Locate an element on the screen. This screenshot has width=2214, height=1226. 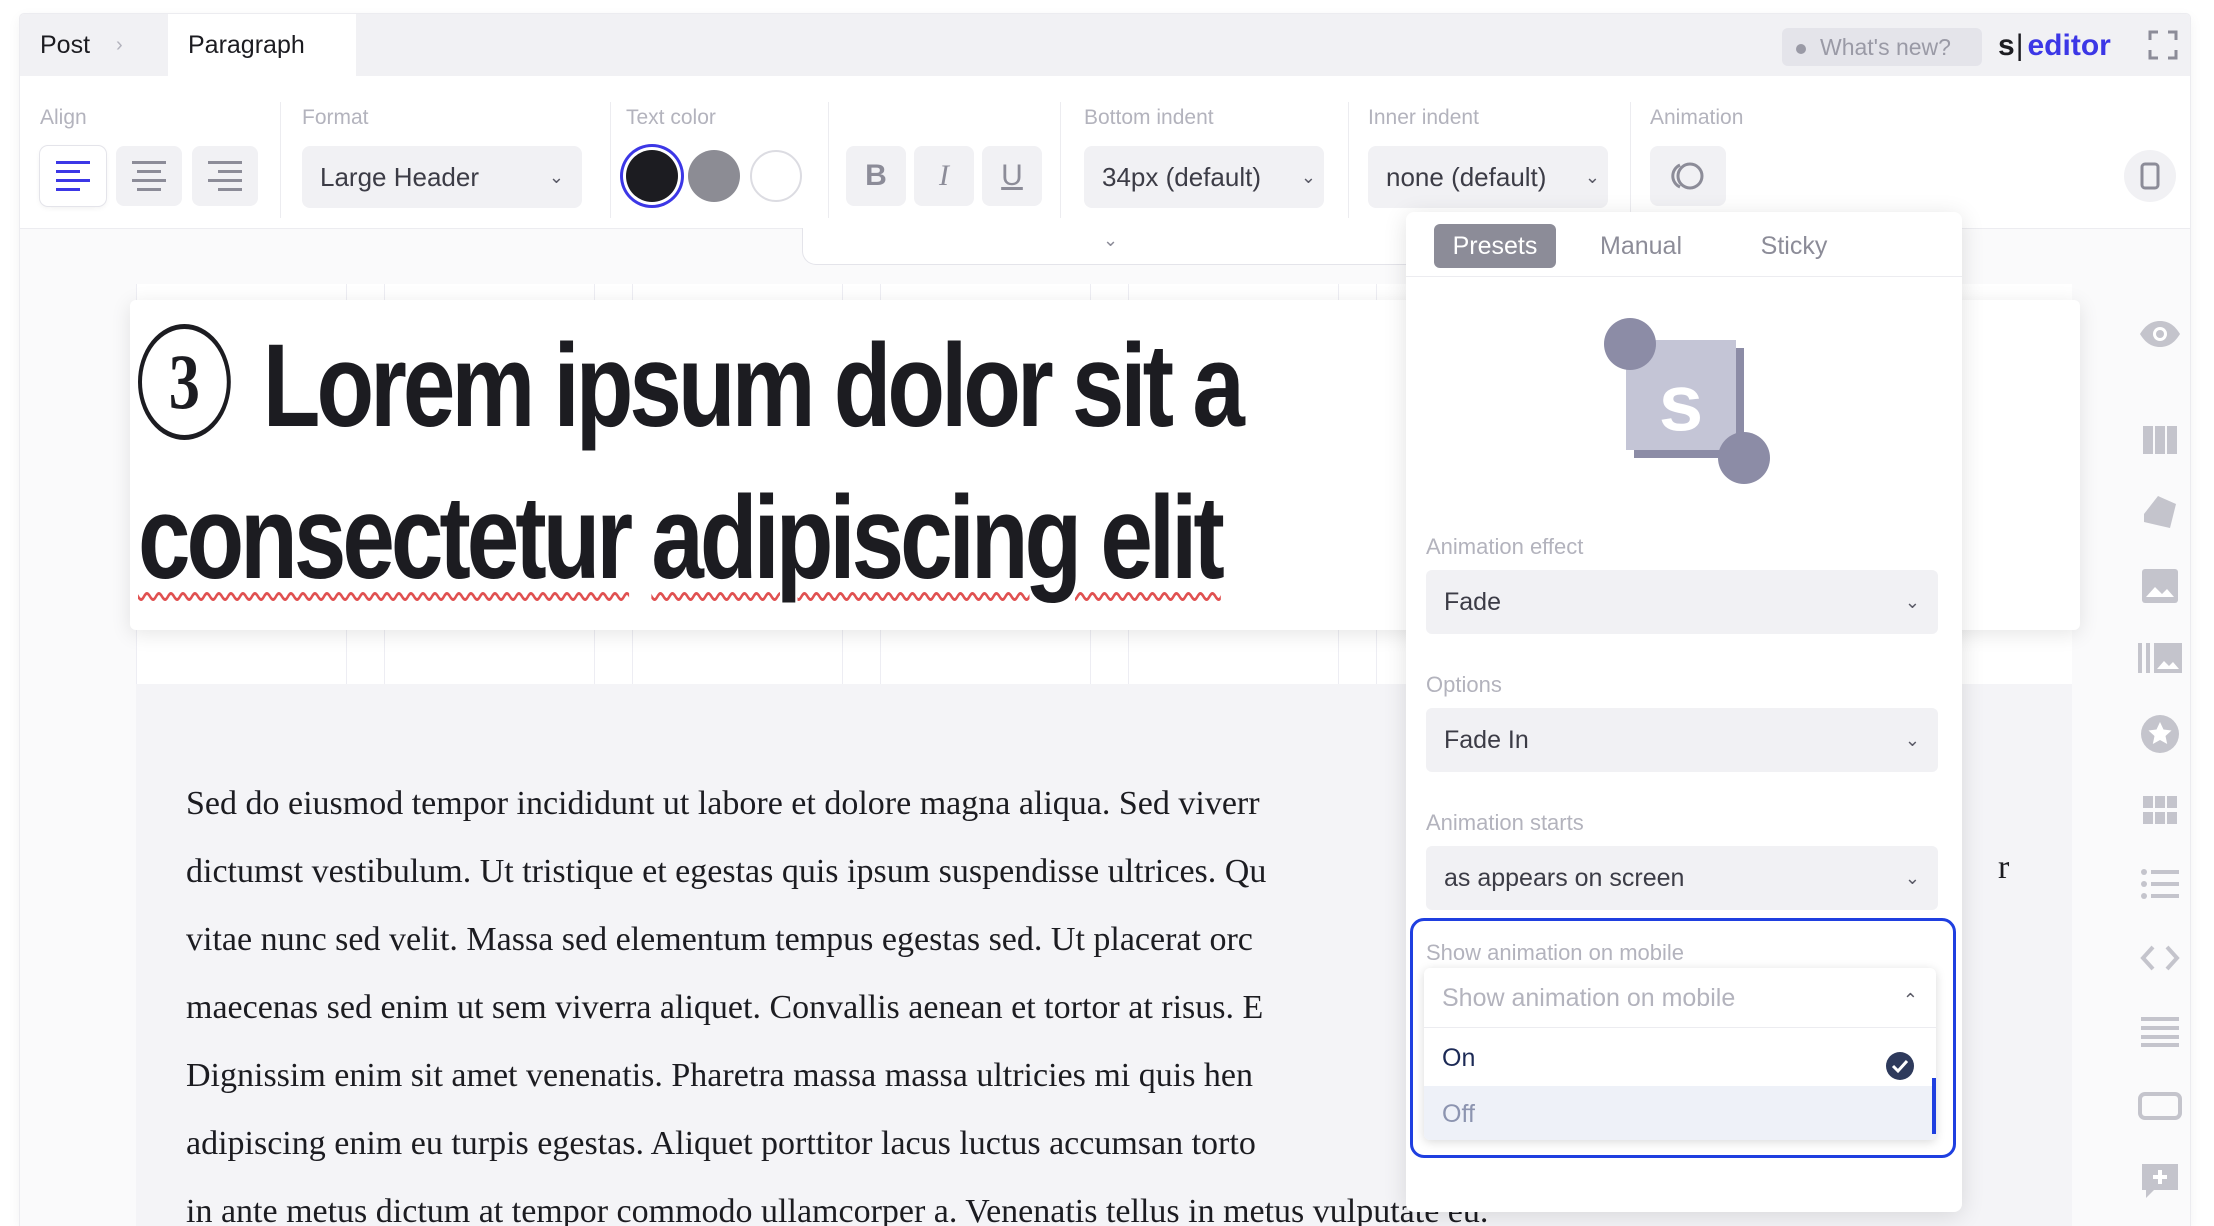
animation-label: Animation is located at coordinates (1697, 117).